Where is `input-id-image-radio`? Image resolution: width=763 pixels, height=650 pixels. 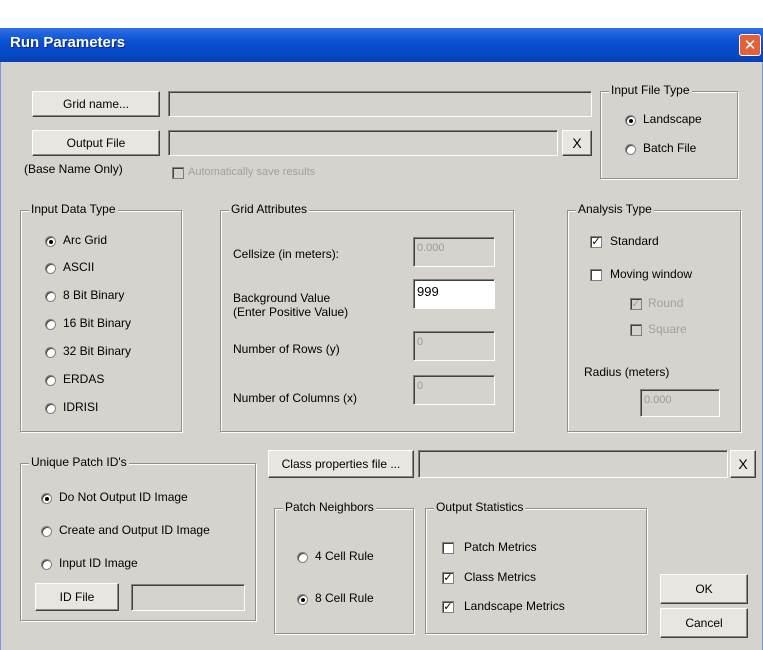
input-id-image-radio is located at coordinates (46, 564).